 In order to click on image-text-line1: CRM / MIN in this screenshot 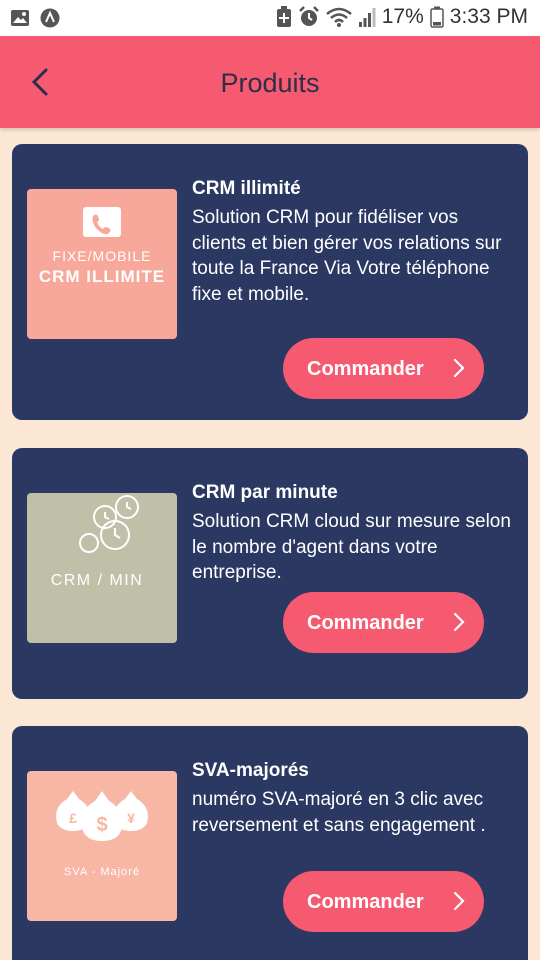, I will do `click(97, 580)`.